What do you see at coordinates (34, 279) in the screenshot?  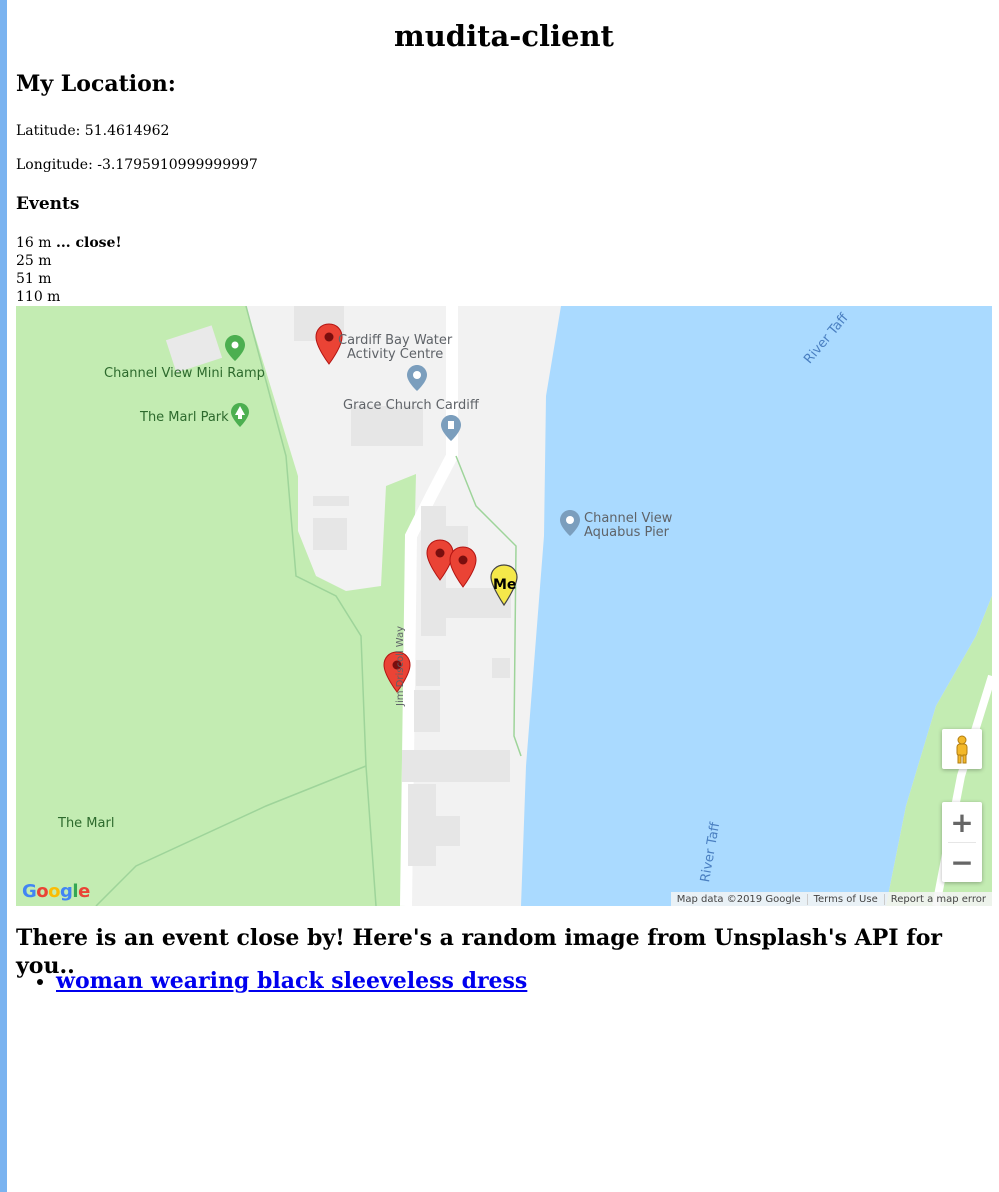 I see `event-item: 51 m` at bounding box center [34, 279].